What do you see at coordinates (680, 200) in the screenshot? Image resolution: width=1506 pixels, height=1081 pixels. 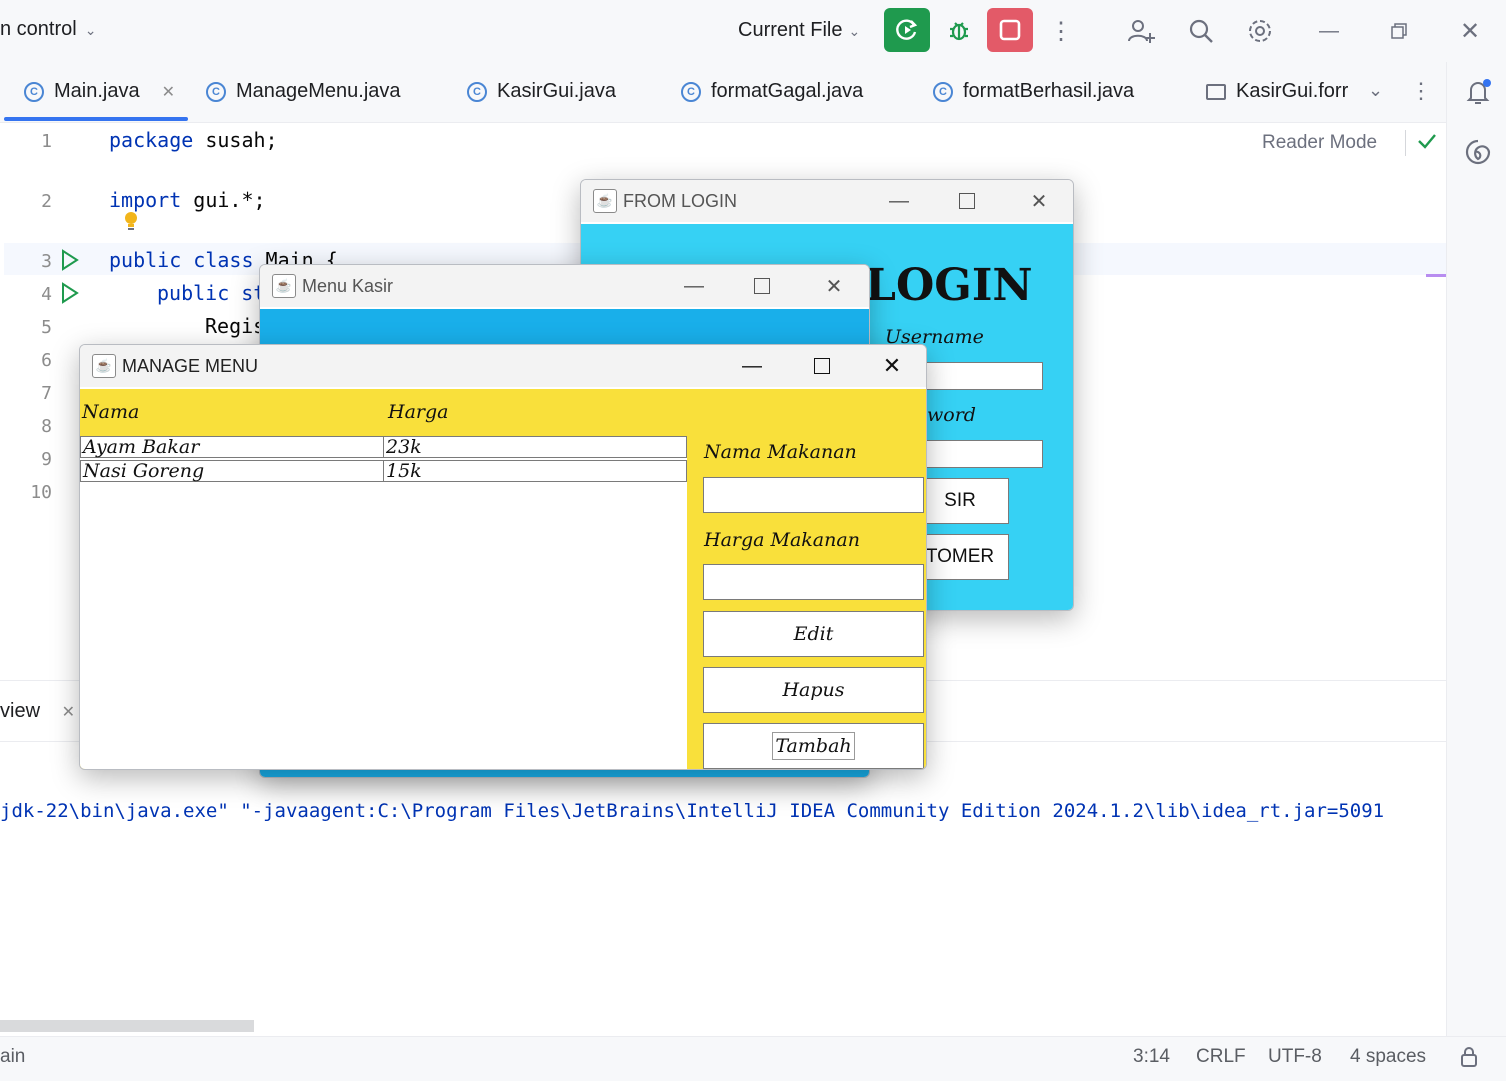 I see `login-window-title: FROM LOGIN` at bounding box center [680, 200].